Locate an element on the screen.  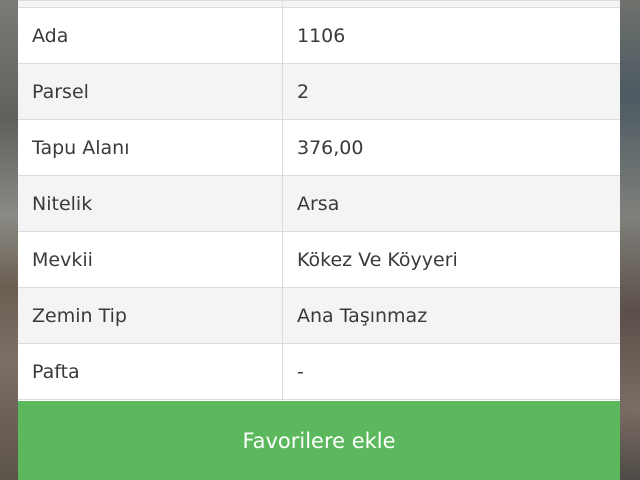
row-value: Kökez Ve Köyyeri is located at coordinates (377, 259).